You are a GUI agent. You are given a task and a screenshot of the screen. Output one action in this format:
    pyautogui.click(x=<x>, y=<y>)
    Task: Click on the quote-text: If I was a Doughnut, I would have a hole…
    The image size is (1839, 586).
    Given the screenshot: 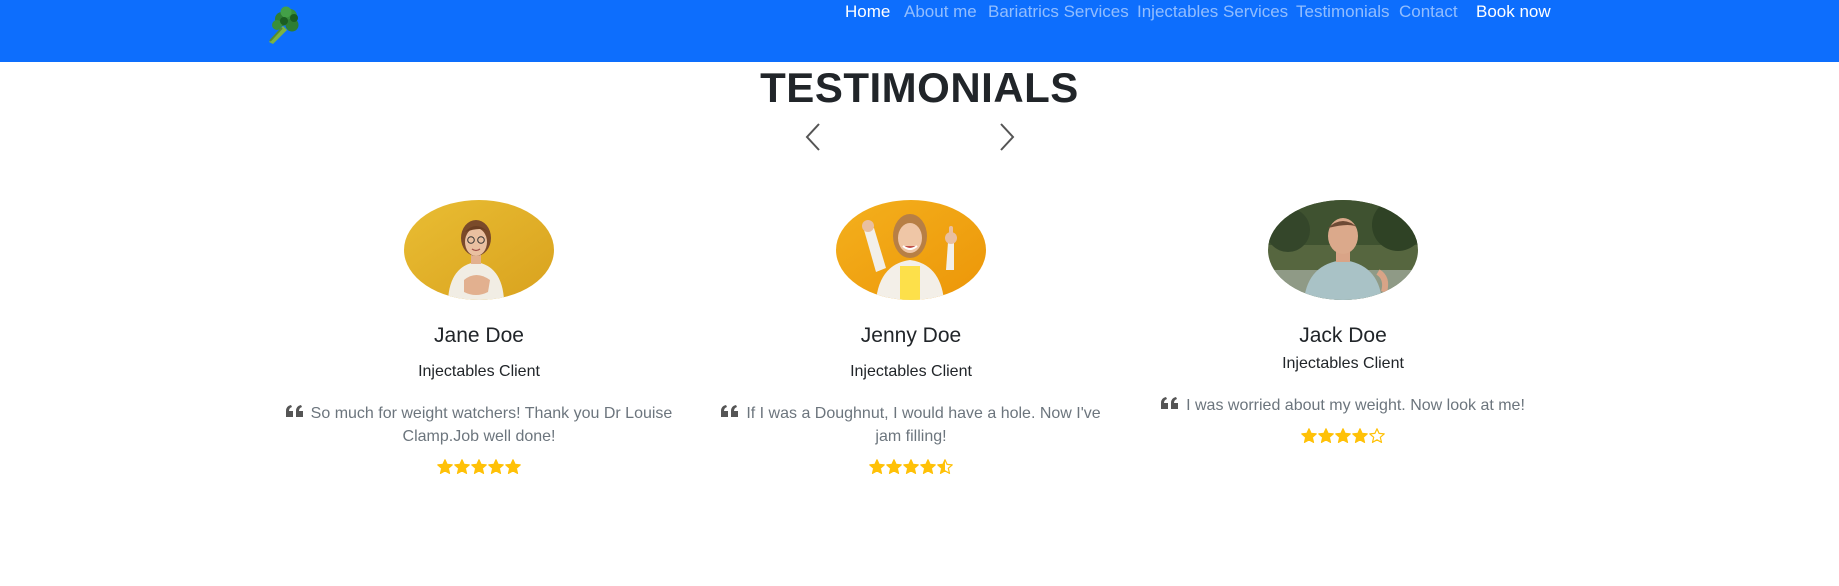 What is the action you would take?
    pyautogui.click(x=923, y=425)
    